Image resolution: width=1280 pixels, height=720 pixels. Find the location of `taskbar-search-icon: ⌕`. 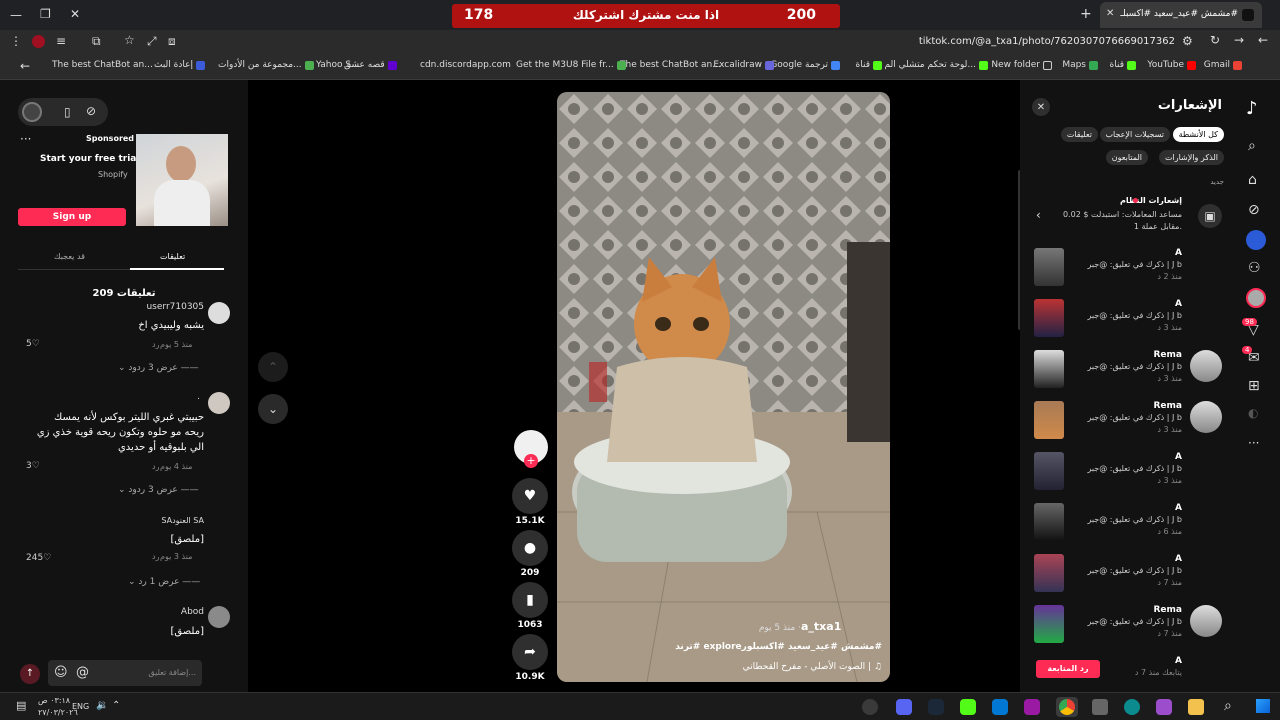

taskbar-search-icon: ⌕ is located at coordinates (1228, 706).